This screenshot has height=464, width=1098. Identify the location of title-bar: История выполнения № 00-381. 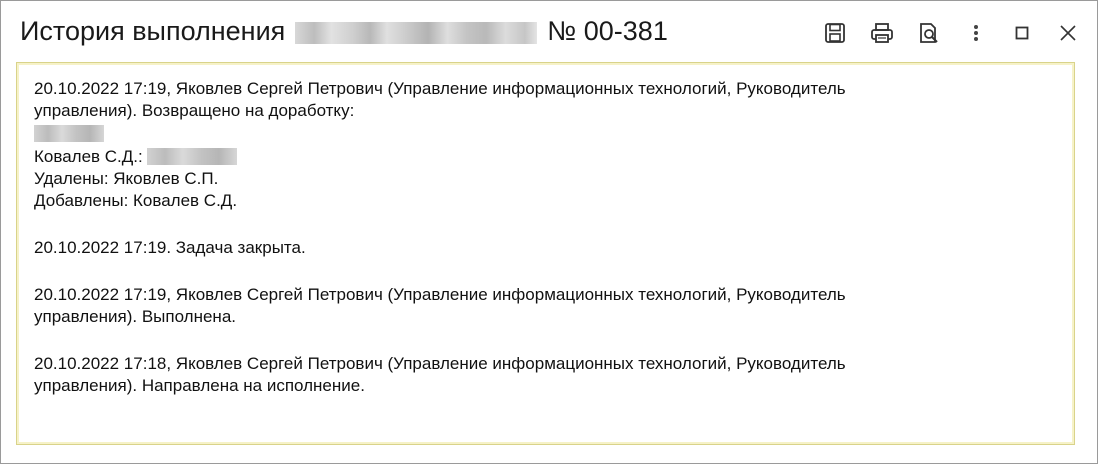
(549, 31).